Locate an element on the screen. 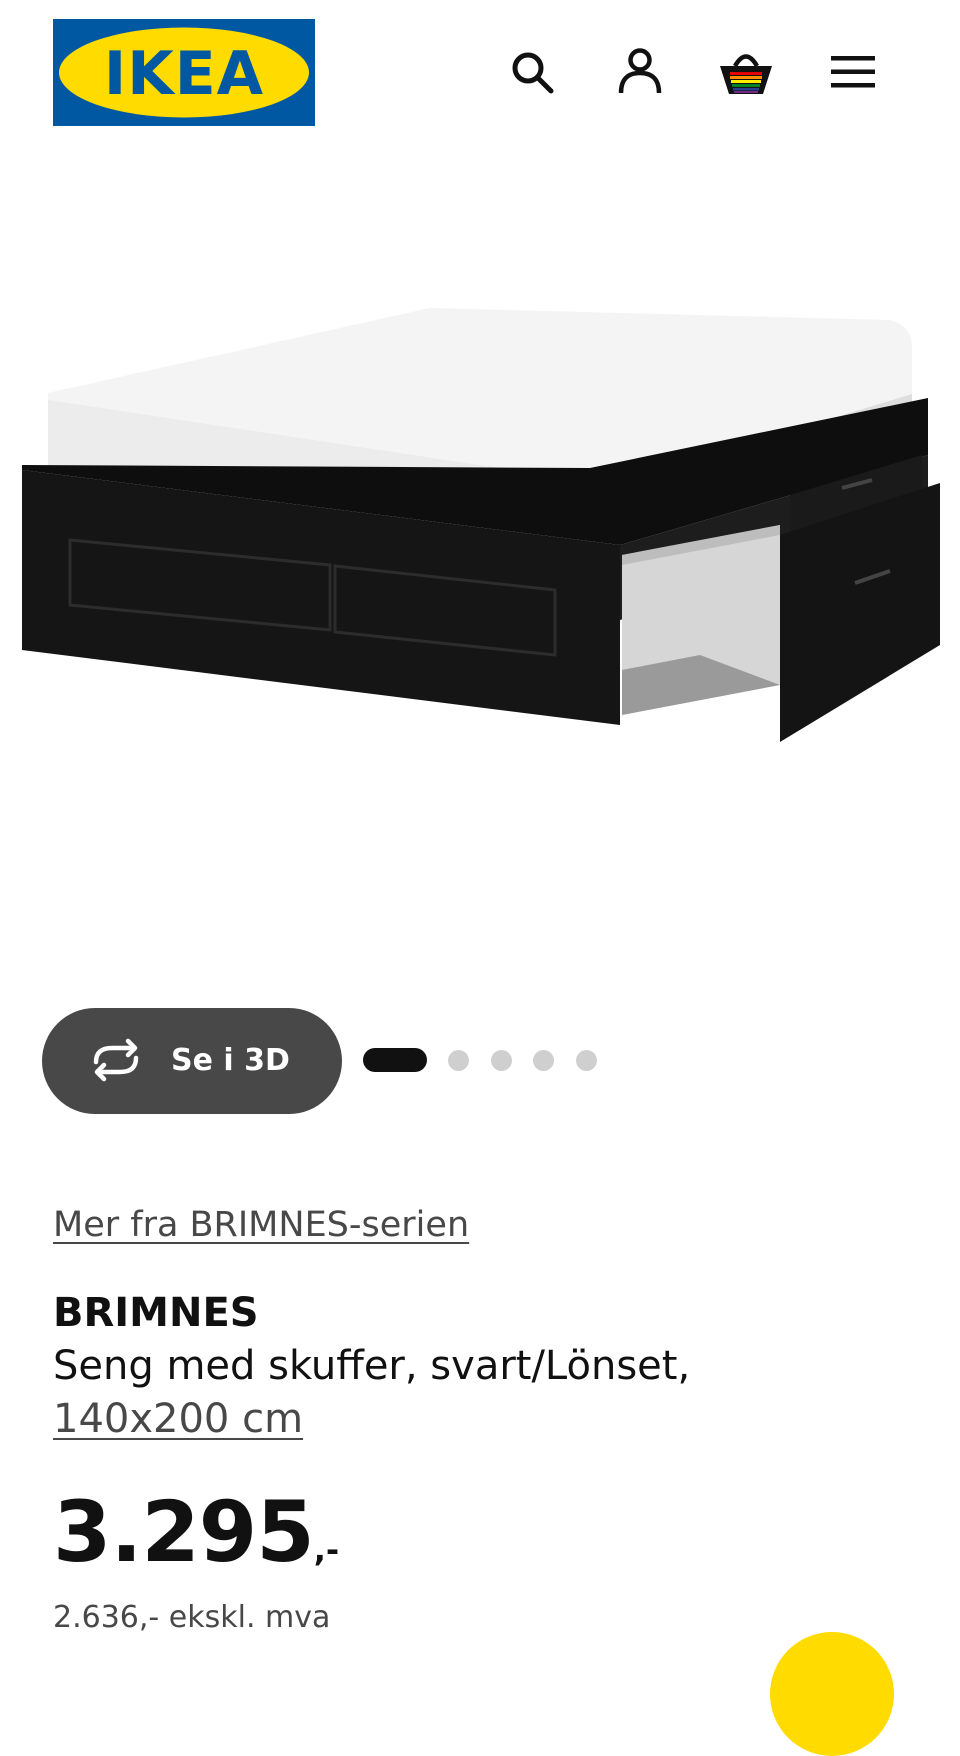 This screenshot has height=1756, width=960. price-amount: 3.295 is located at coordinates (184, 1532).